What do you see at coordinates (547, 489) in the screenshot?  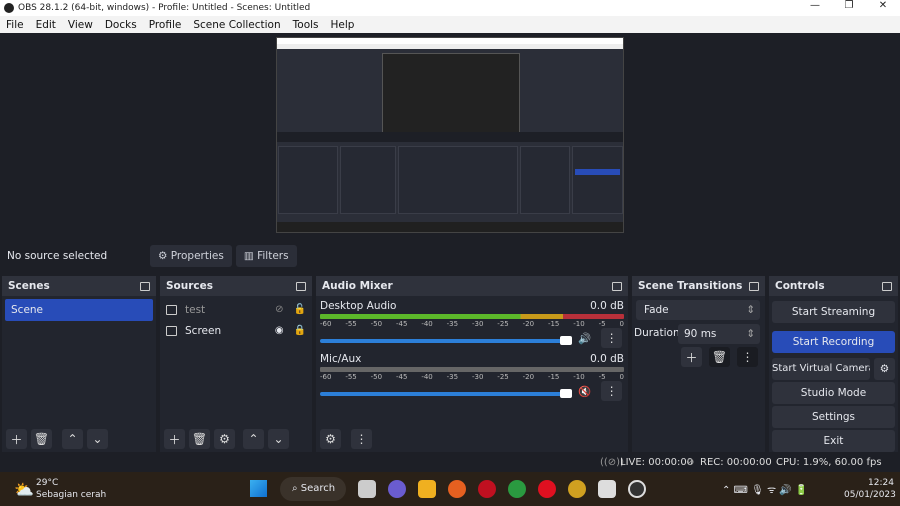 I see `opera-icon` at bounding box center [547, 489].